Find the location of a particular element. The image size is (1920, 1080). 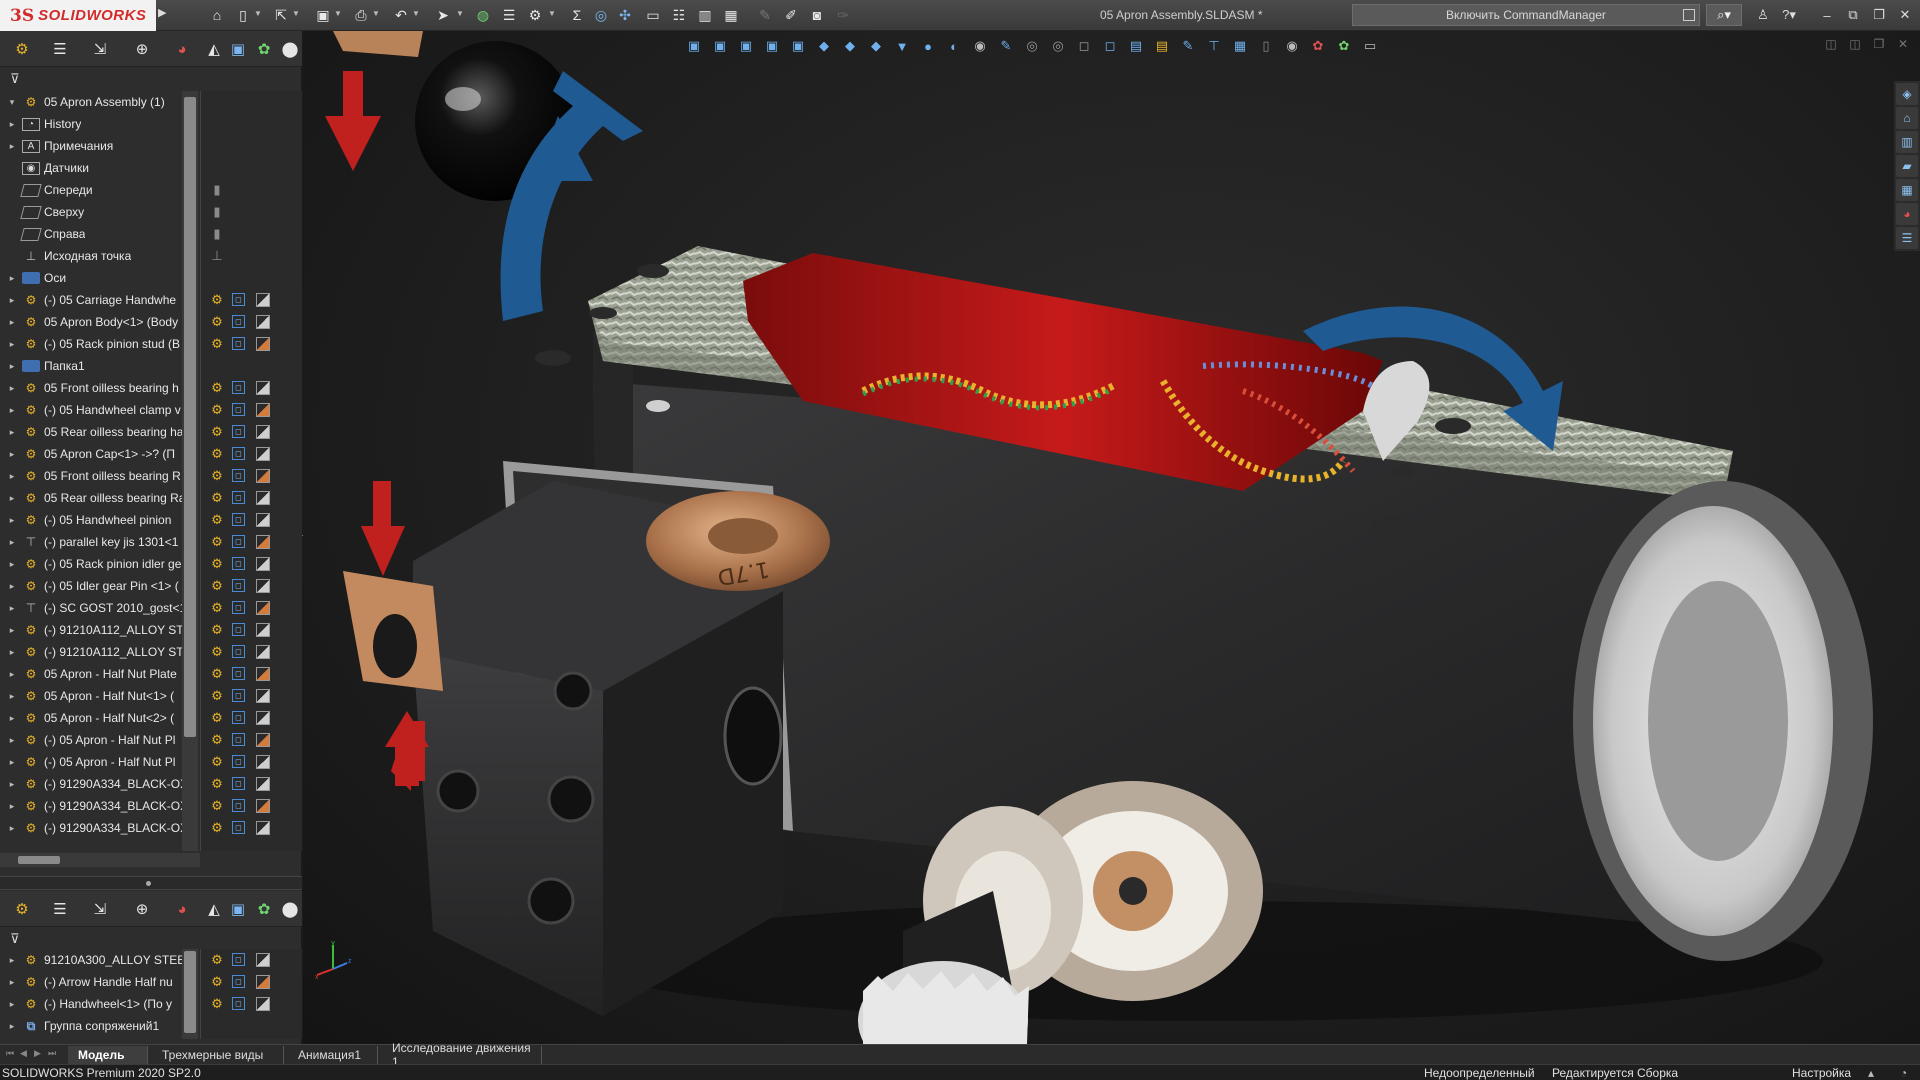

view-horizontal-icon: ☷ is located at coordinates (679, 15).